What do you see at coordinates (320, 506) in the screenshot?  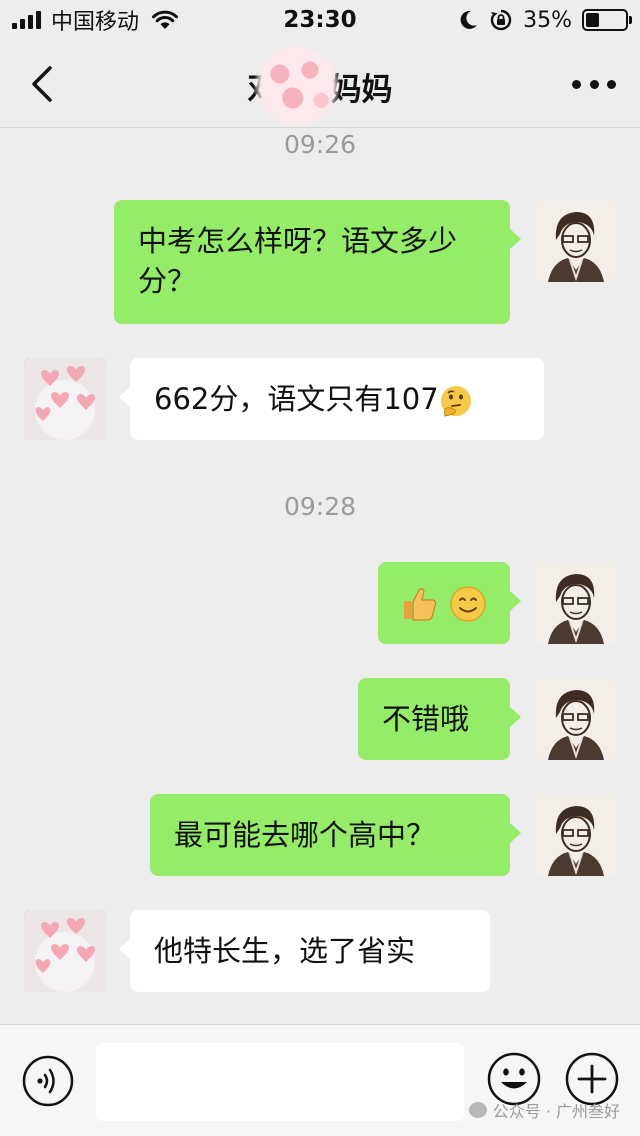 I see `timestamp: 09:28` at bounding box center [320, 506].